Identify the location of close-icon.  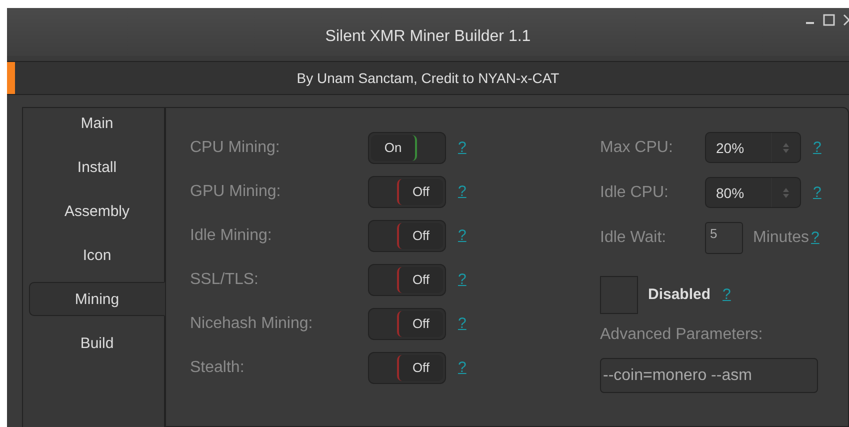
(846, 20).